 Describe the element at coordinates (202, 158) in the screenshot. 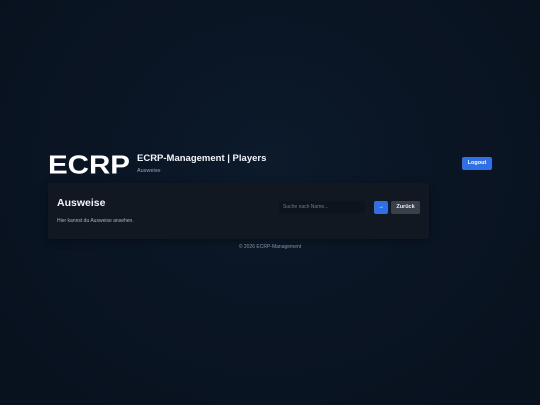

I see `page-title: ECRP-Management | Players` at that location.